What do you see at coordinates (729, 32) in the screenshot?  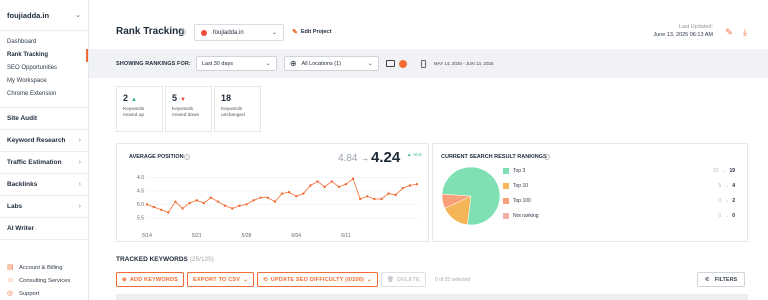 I see `edit-icon: ✎` at bounding box center [729, 32].